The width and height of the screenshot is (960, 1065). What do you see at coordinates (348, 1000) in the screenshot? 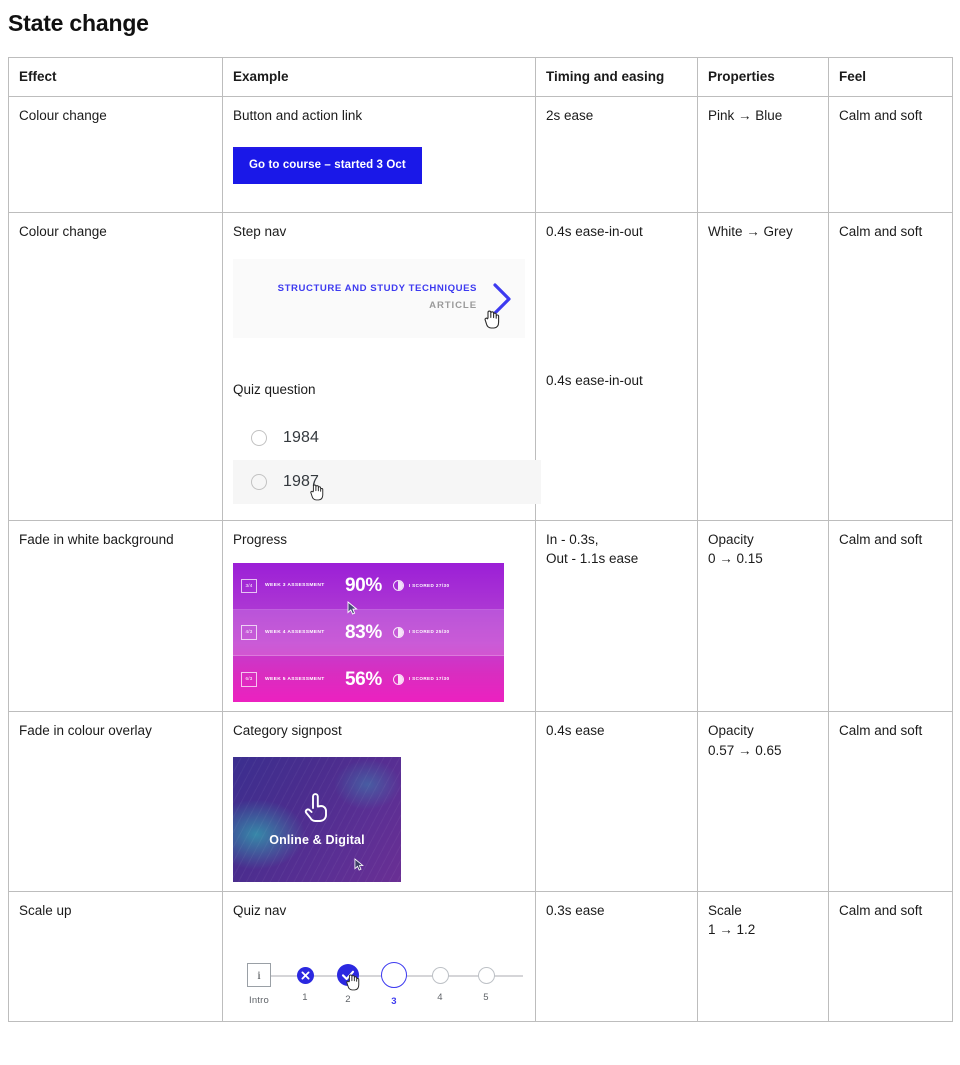
I see `quiz-nav-label: 2` at bounding box center [348, 1000].